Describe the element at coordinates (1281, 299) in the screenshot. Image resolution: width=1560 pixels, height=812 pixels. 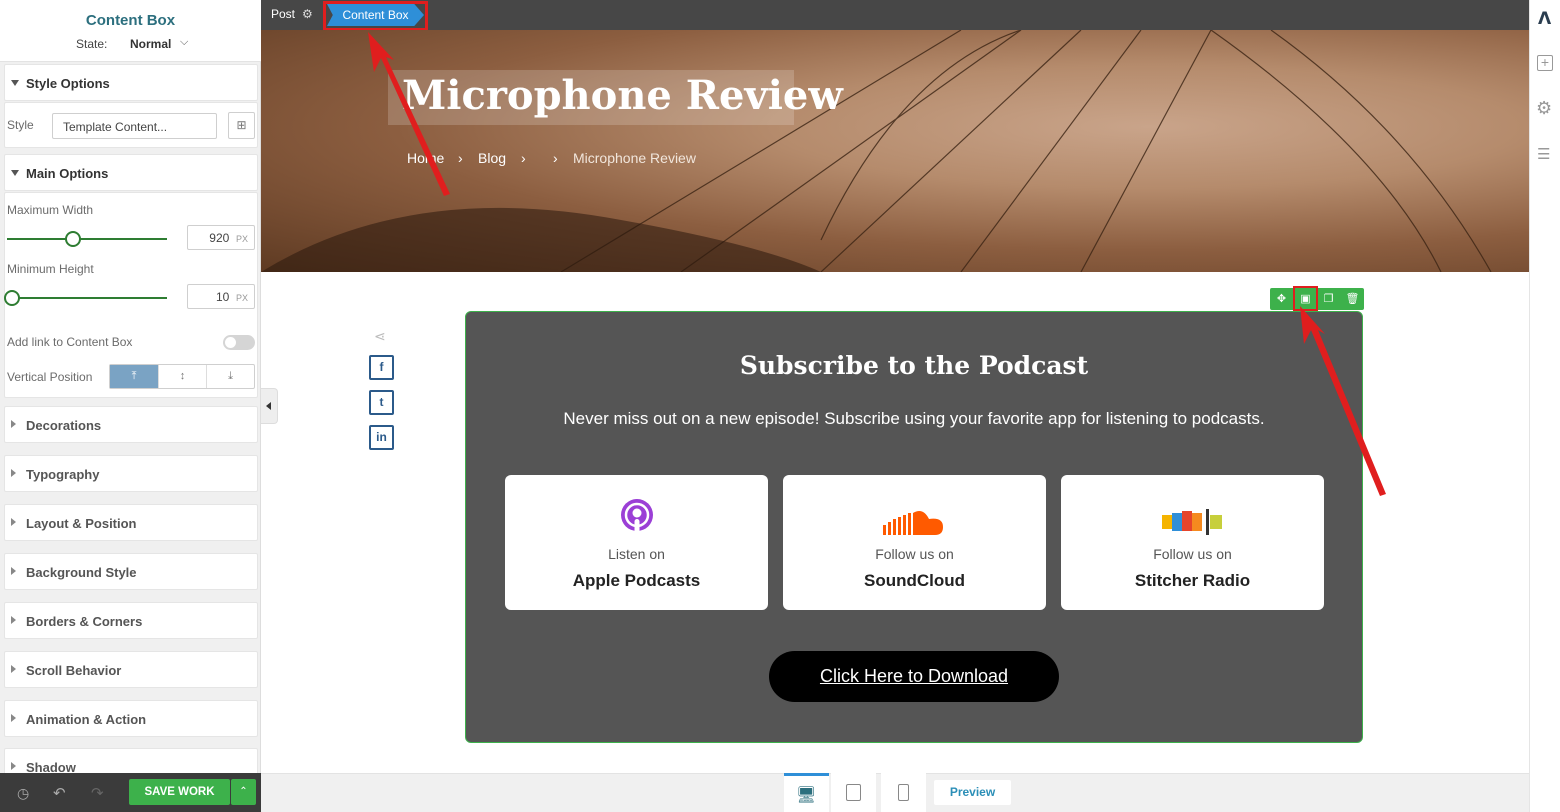
I see `move-icon: ✥` at that location.